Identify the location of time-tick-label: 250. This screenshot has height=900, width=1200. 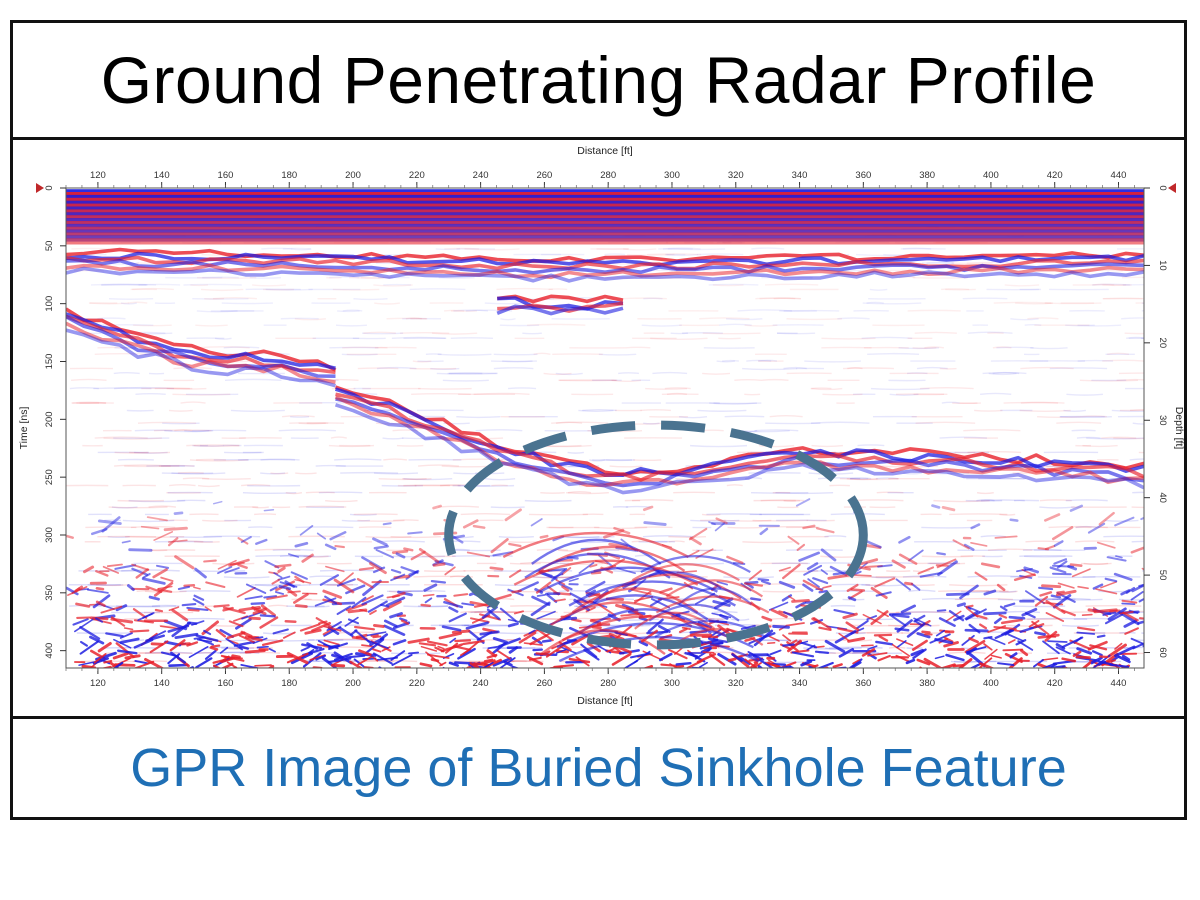
(49, 477).